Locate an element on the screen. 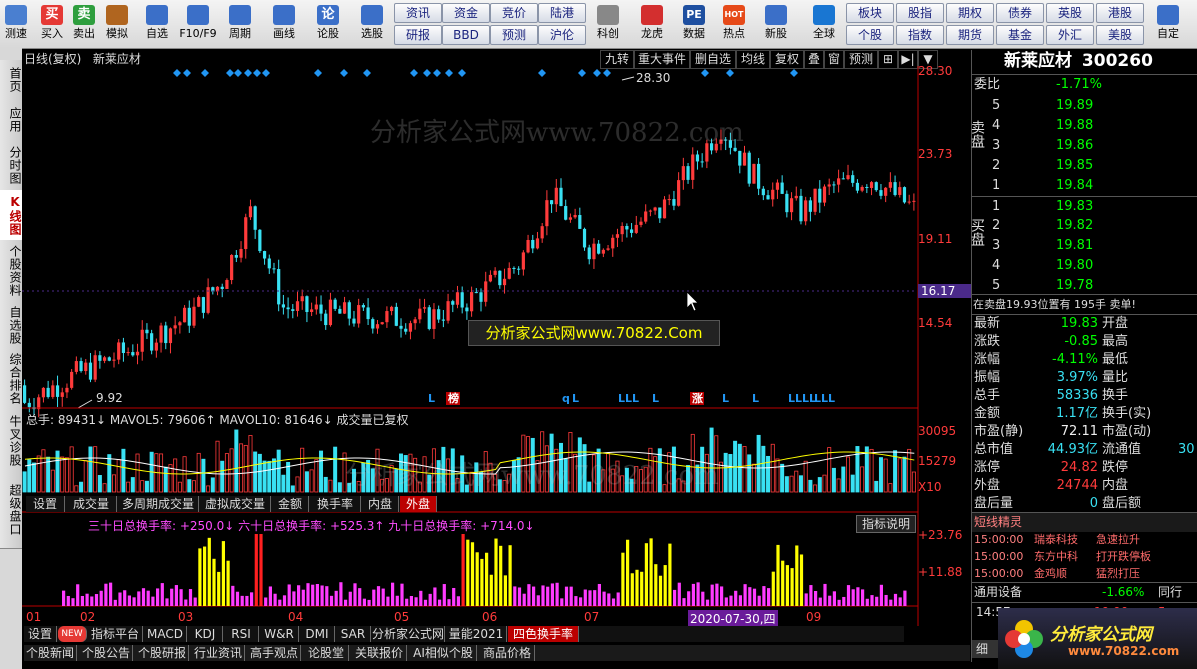 The image size is (1197, 669). side-tab-2: 分时图 is located at coordinates (11, 165).